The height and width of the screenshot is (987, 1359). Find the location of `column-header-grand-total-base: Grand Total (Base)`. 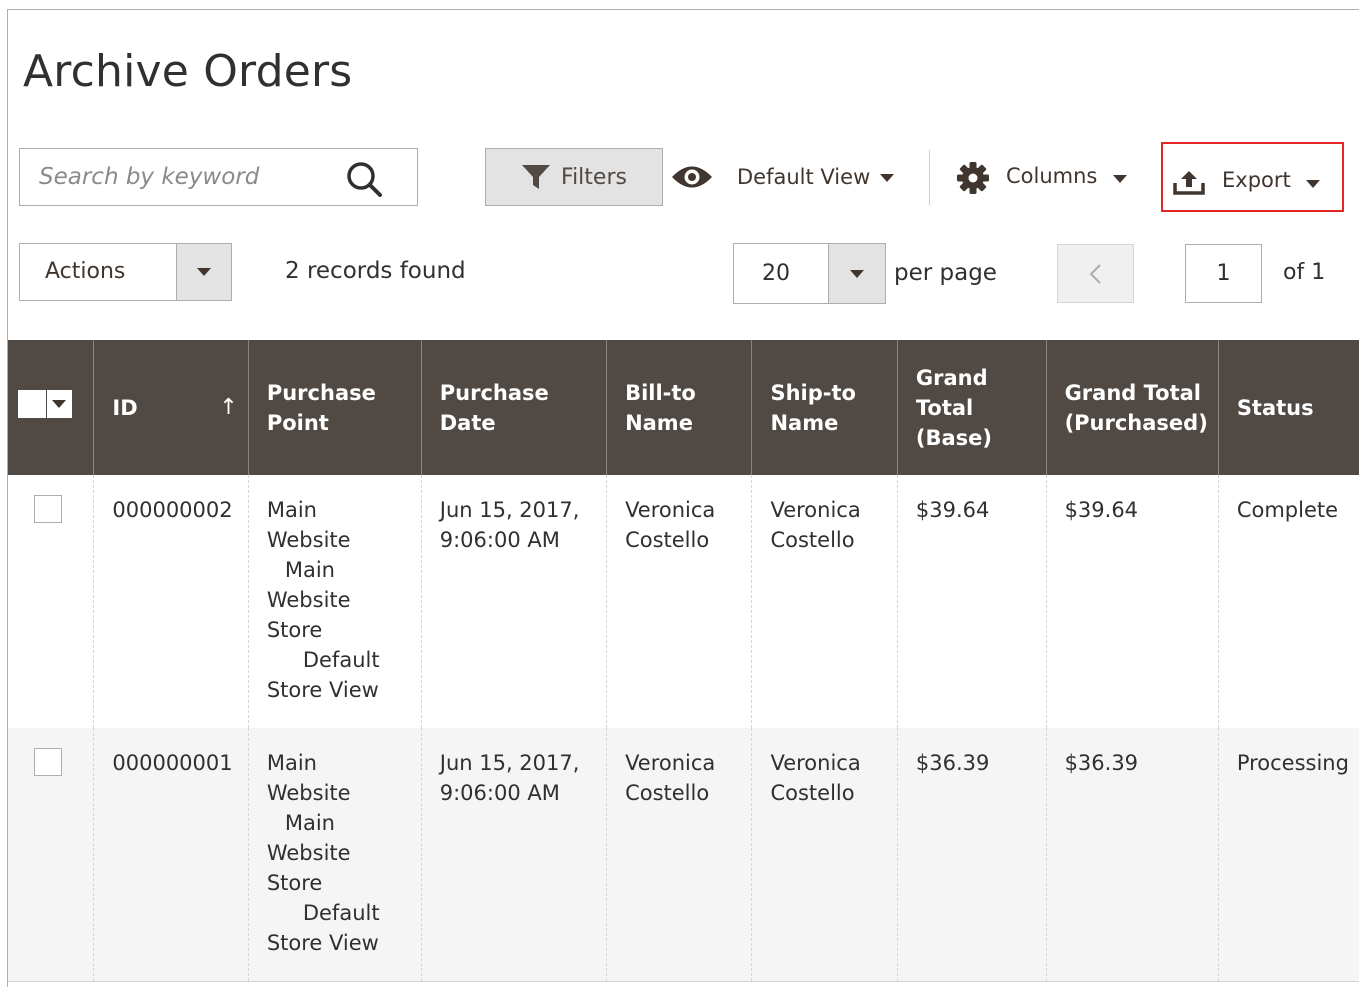

column-header-grand-total-base: Grand Total (Base) is located at coordinates (971, 407).